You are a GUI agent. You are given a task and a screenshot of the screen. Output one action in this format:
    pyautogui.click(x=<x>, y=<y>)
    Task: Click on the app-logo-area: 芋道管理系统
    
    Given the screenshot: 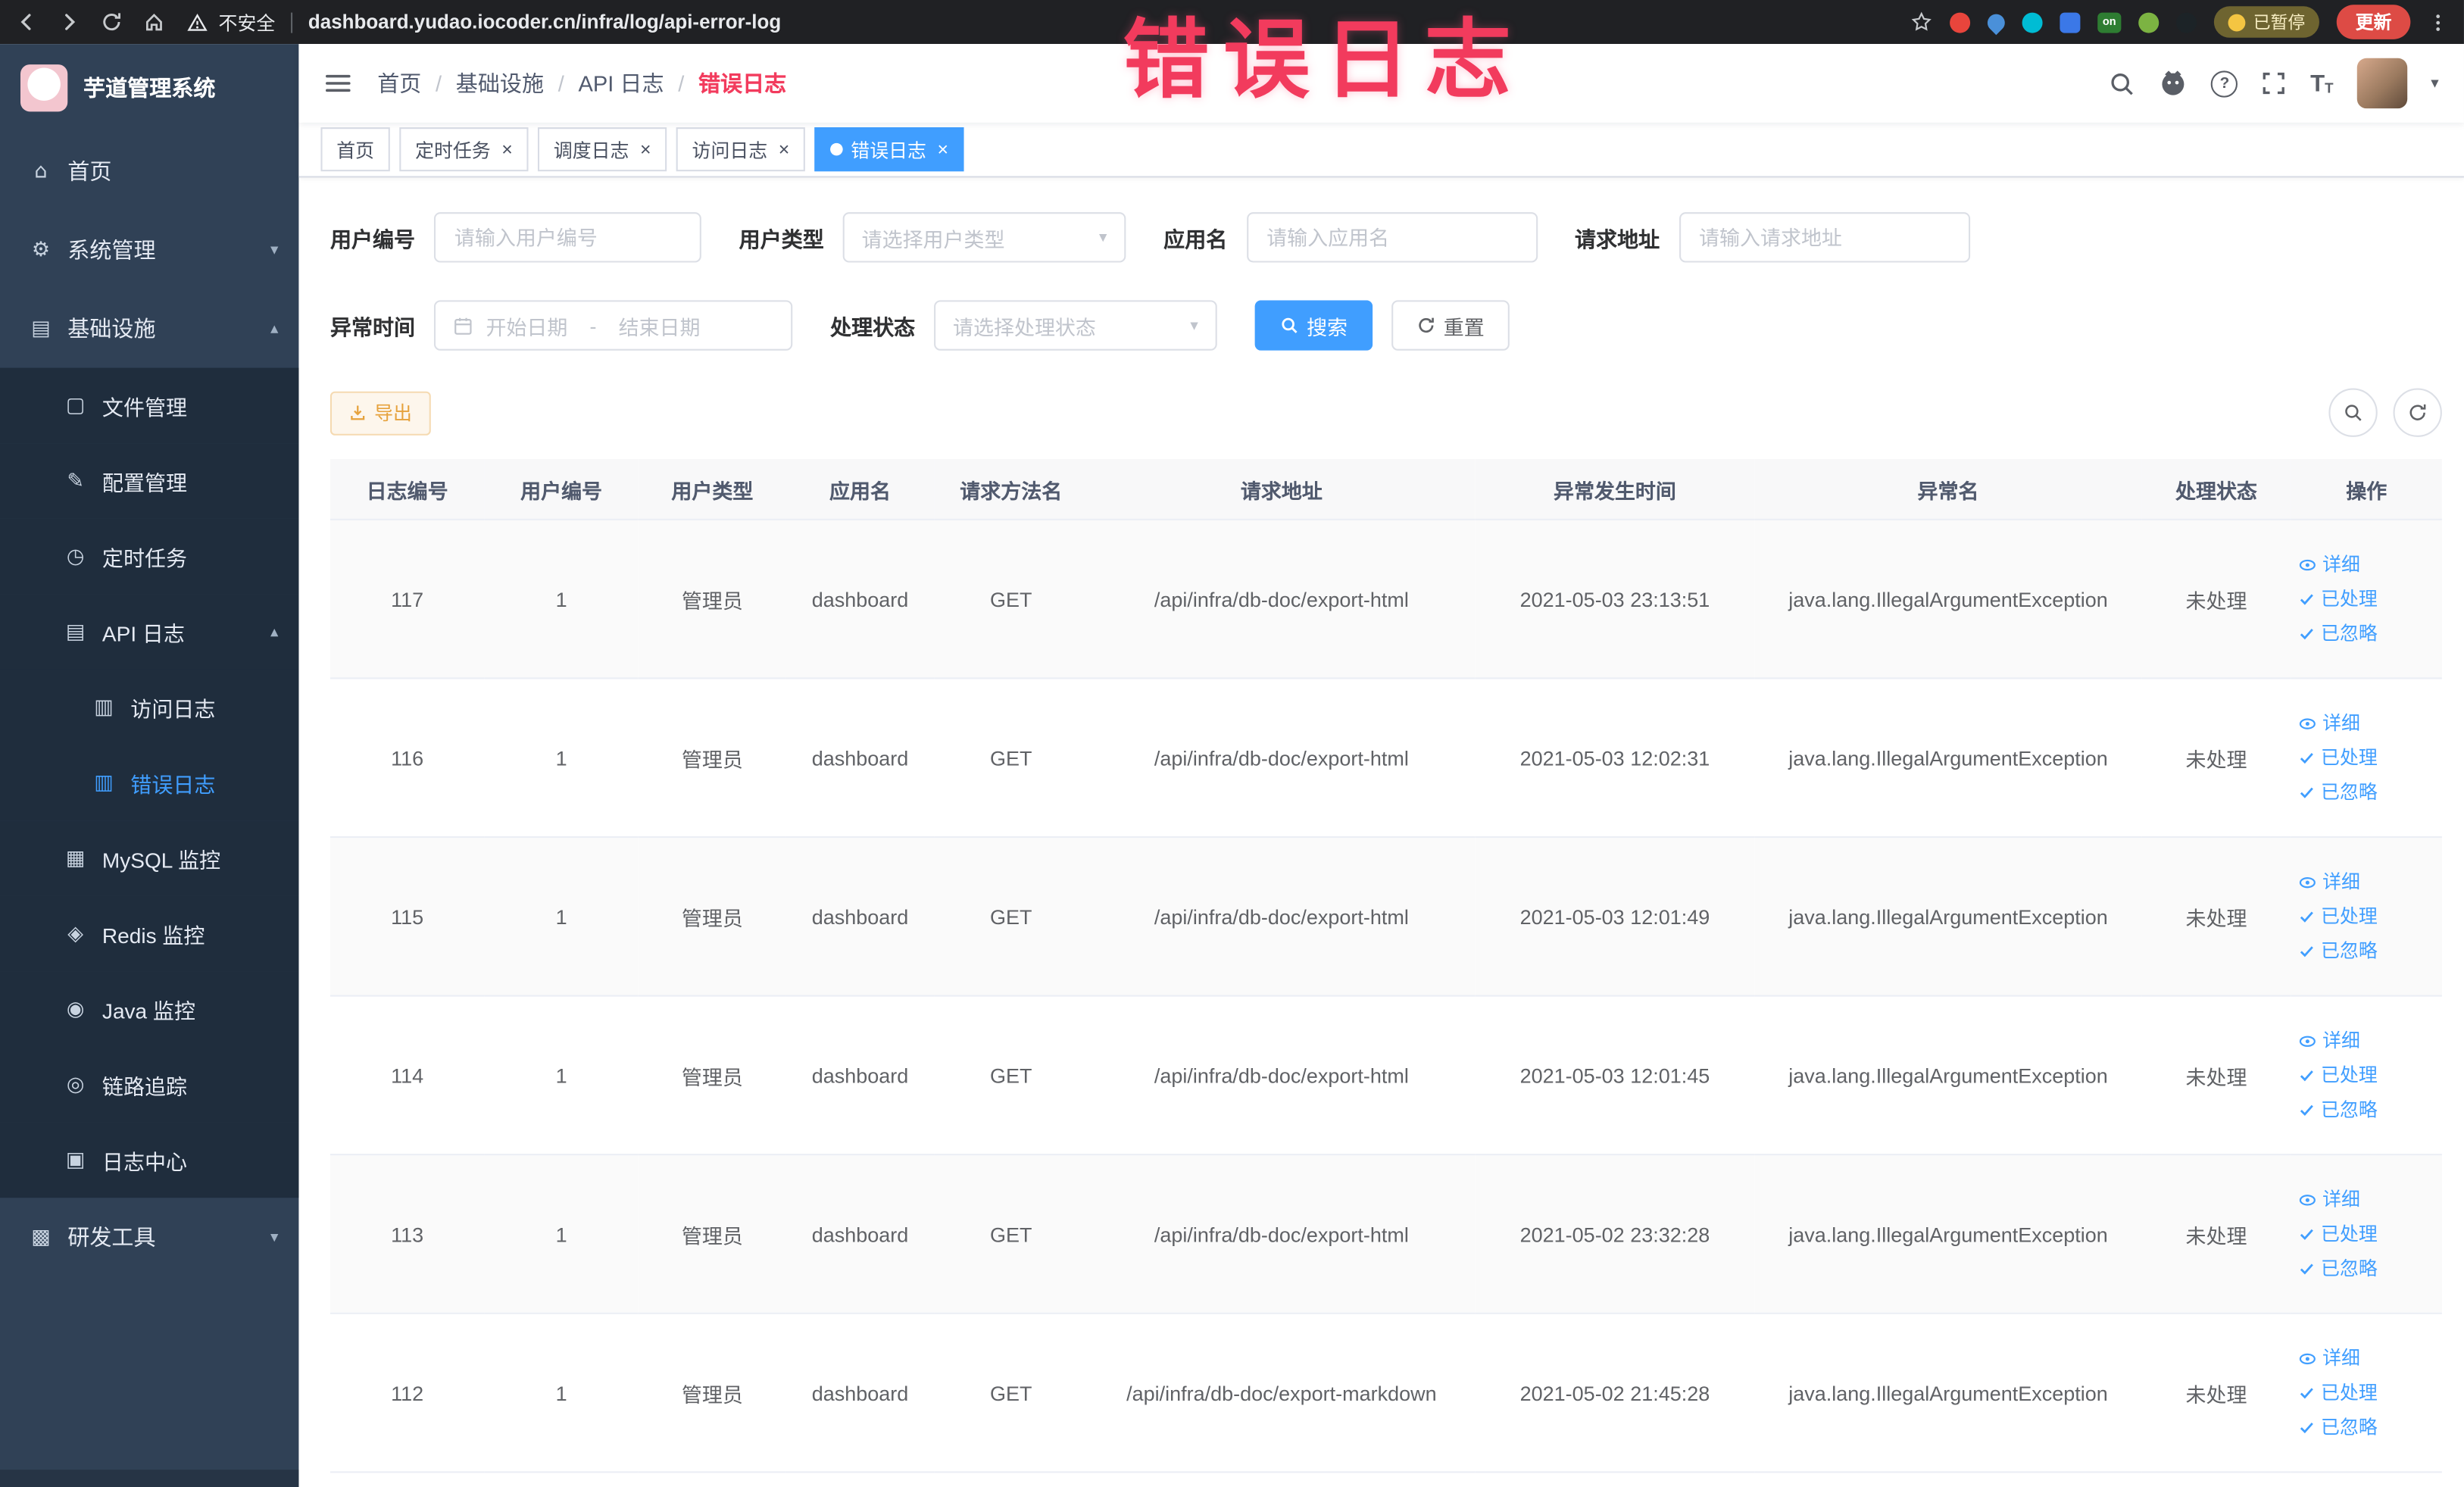 What is the action you would take?
    pyautogui.click(x=149, y=88)
    